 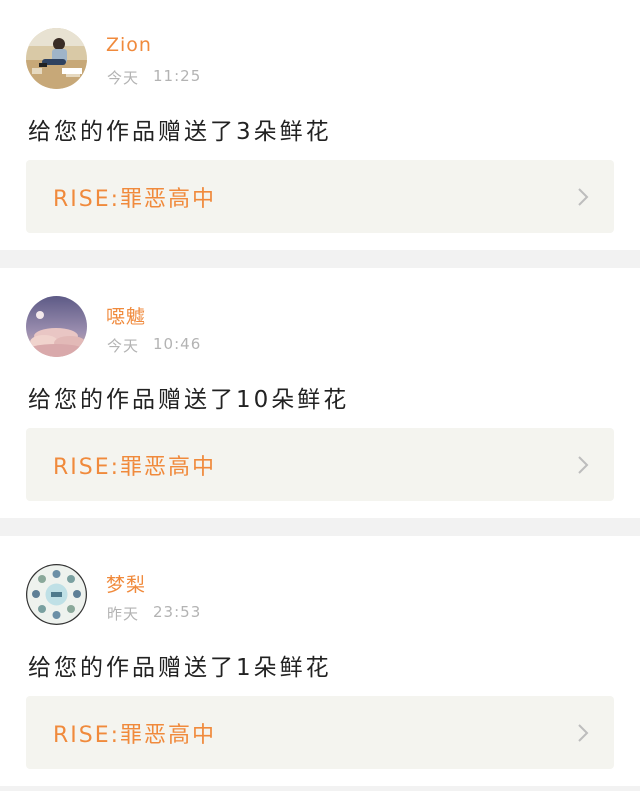 I want to click on photo-avatar-sky-icon, so click(x=56, y=326).